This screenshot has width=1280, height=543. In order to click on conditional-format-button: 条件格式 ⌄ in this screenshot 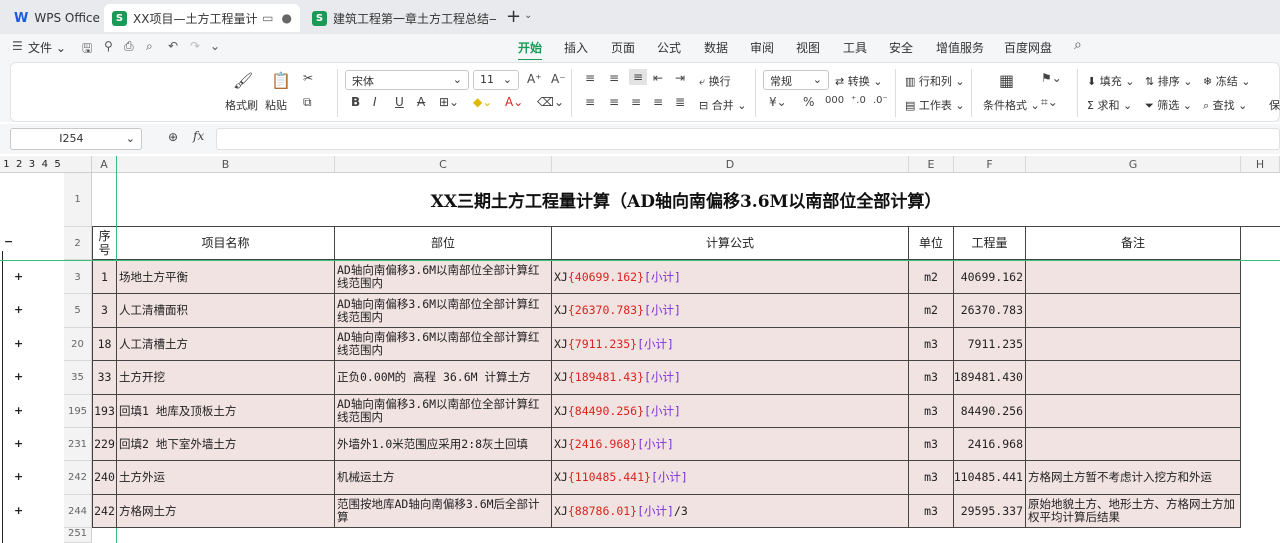, I will do `click(1011, 105)`.